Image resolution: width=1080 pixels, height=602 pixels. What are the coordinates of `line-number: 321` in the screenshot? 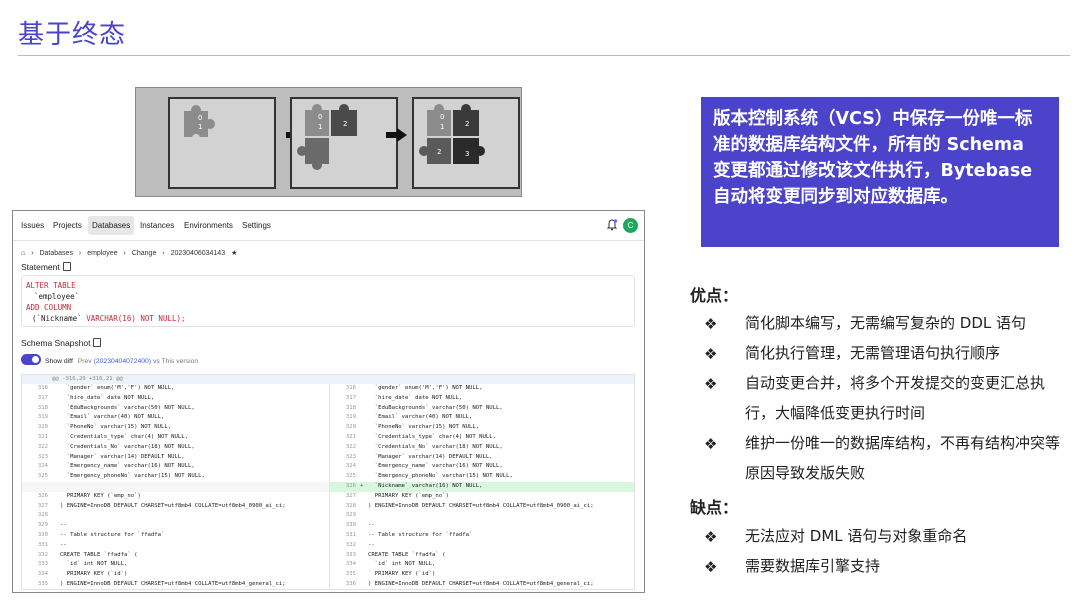 It's located at (350, 436).